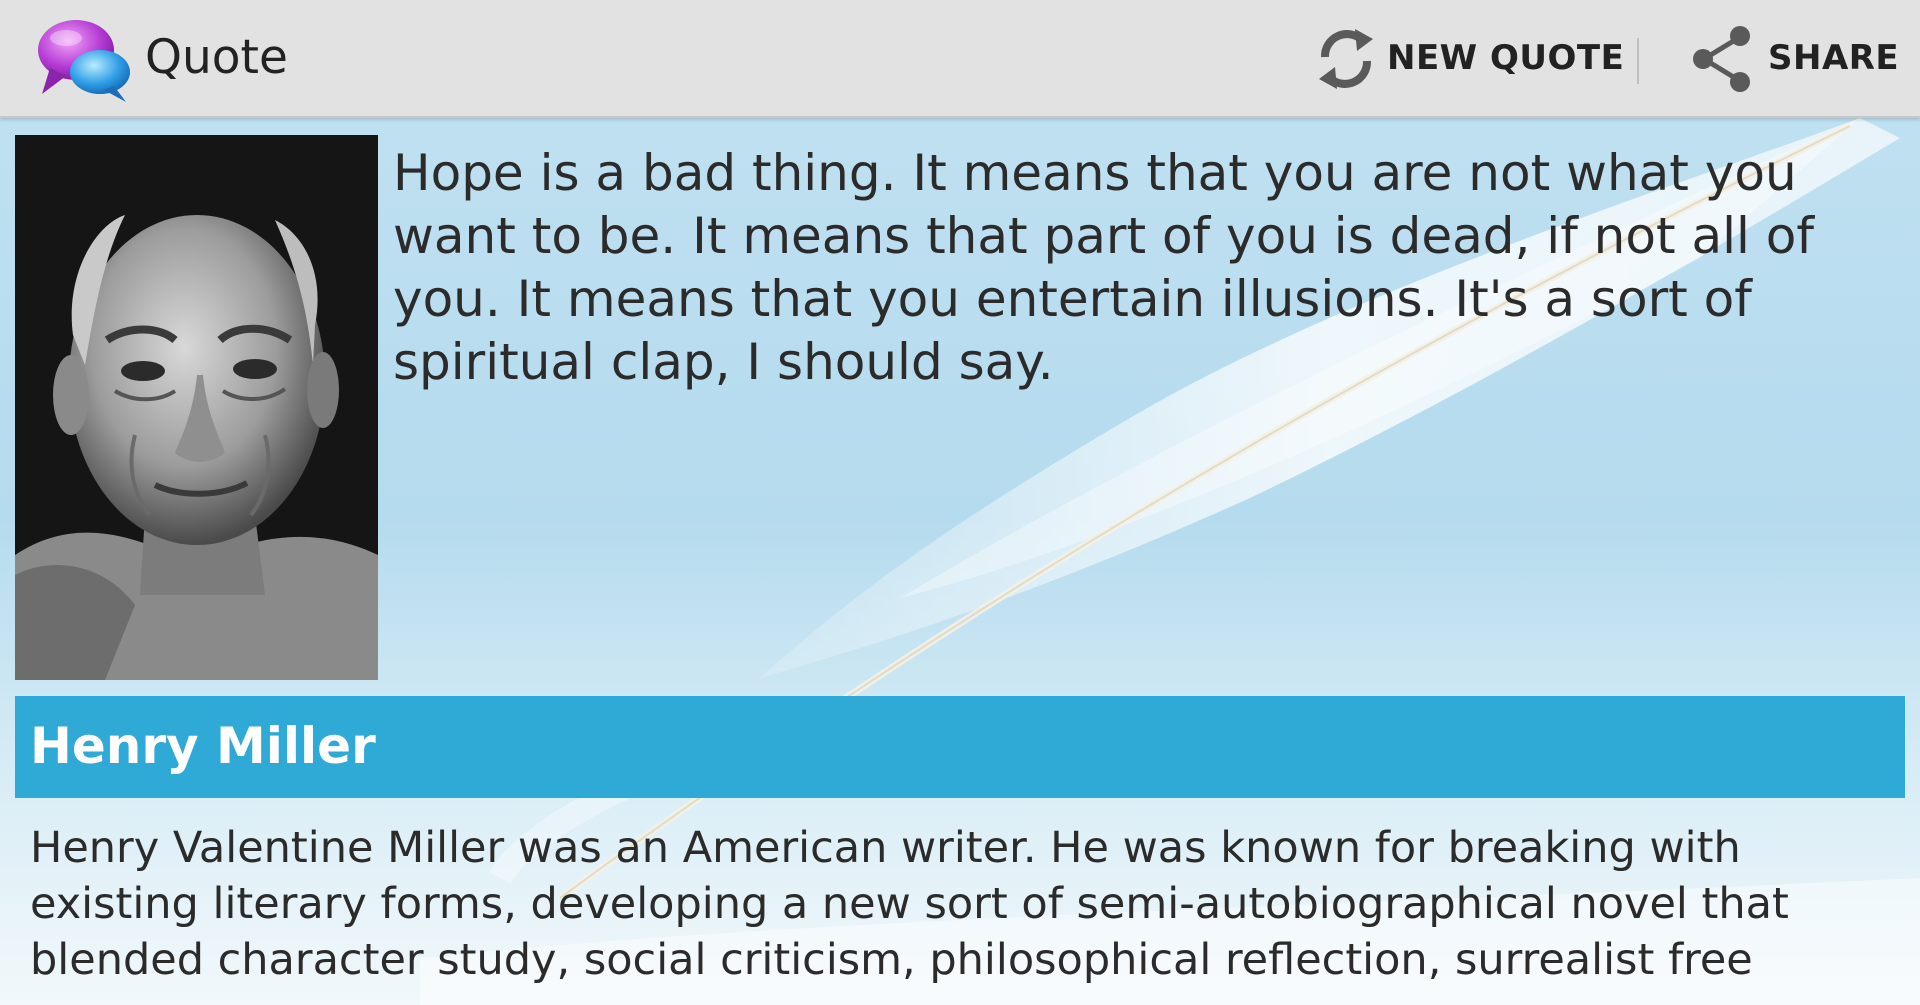 The height and width of the screenshot is (1005, 1920). Describe the element at coordinates (960, 59) in the screenshot. I see `action-bar: Quote NEW QUOTE SHARE` at that location.